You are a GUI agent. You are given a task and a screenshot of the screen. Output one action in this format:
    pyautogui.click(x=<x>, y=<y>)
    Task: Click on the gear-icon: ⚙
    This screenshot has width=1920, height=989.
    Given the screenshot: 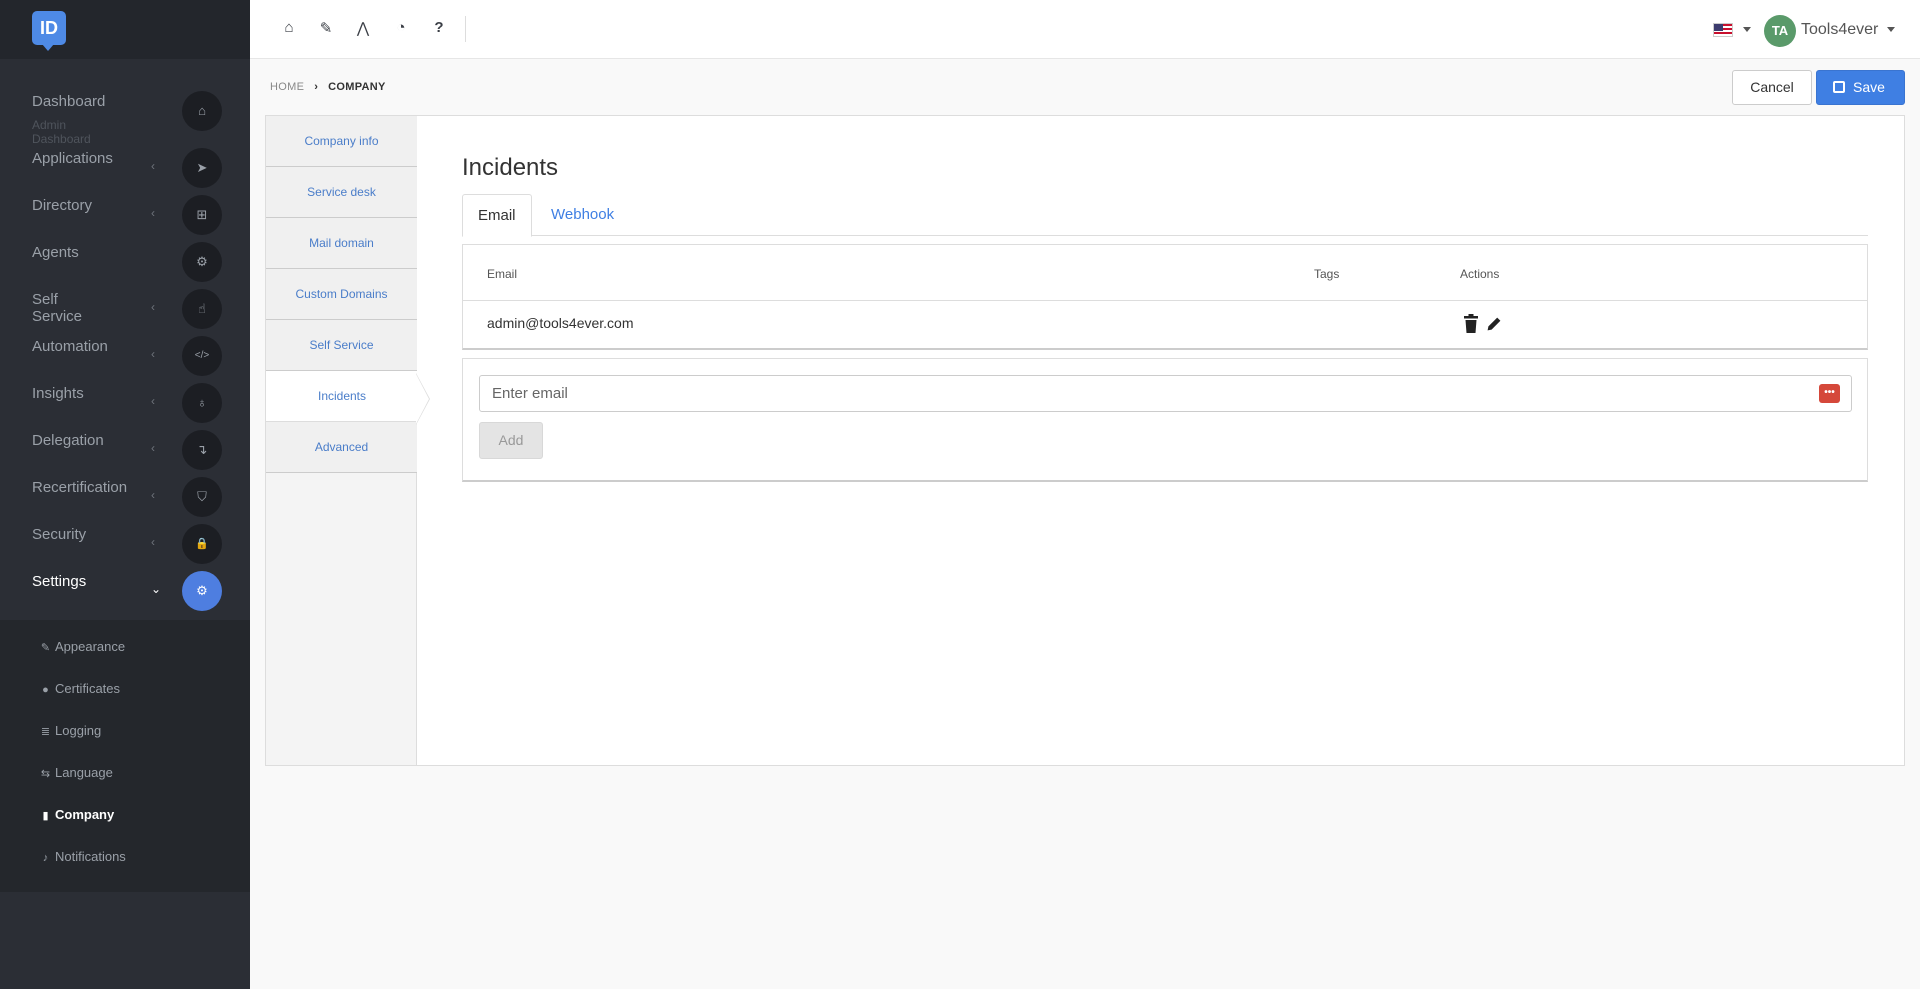 What is the action you would take?
    pyautogui.click(x=202, y=591)
    